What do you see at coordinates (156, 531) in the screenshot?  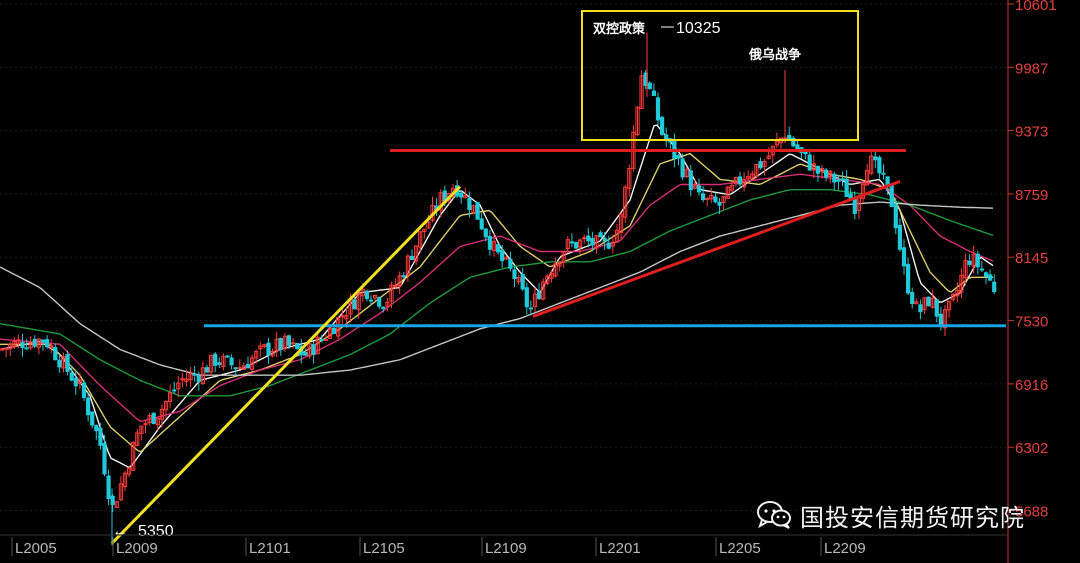 I see `low-value-label: 5350` at bounding box center [156, 531].